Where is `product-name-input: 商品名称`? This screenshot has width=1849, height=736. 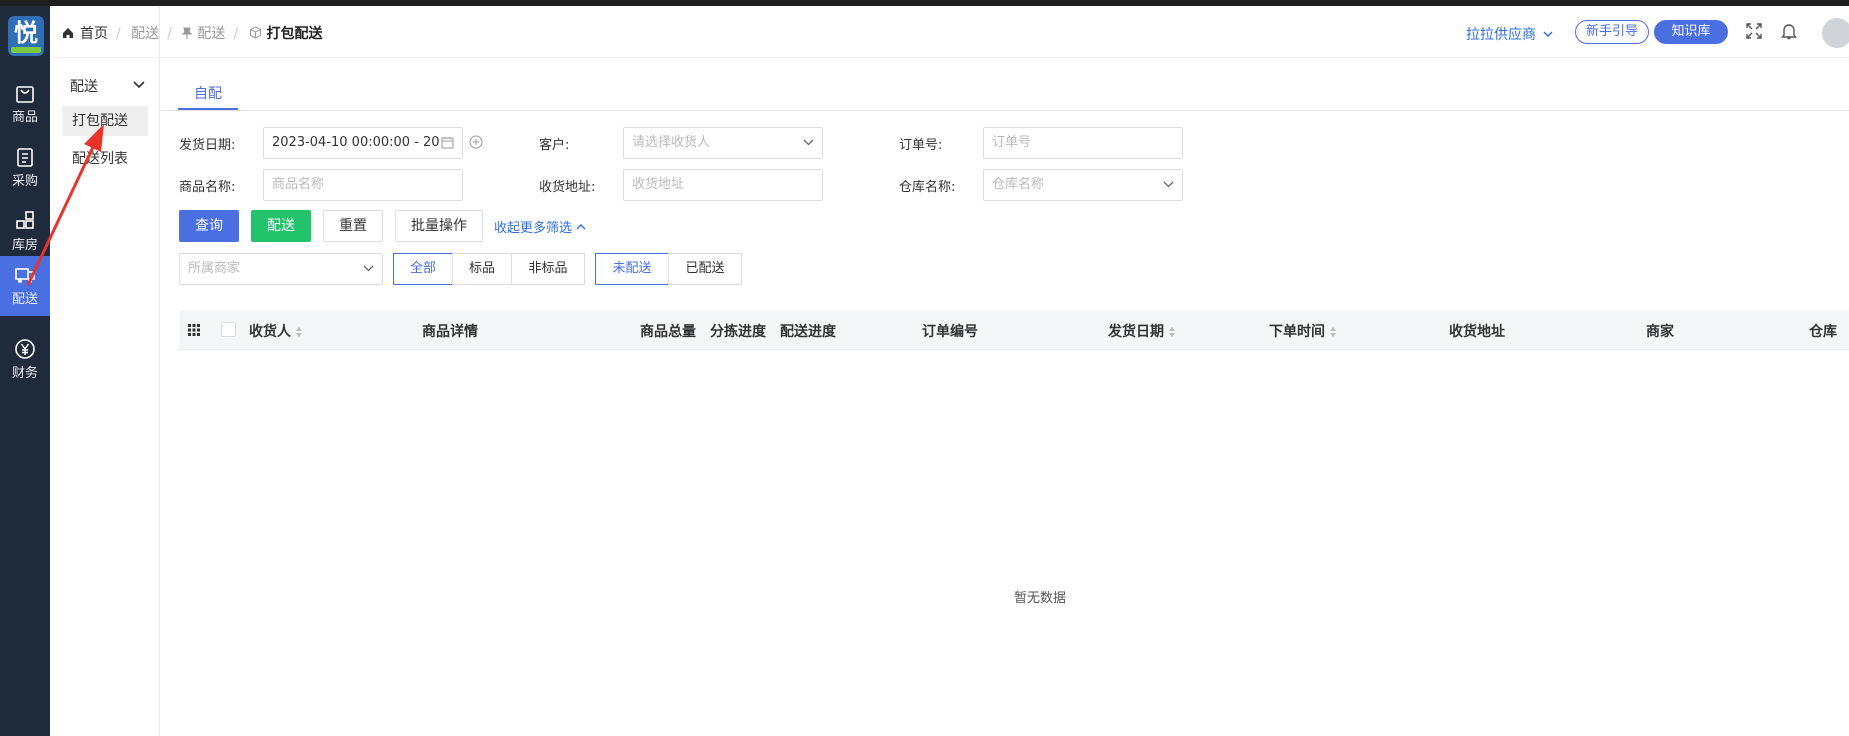 product-name-input: 商品名称 is located at coordinates (363, 185).